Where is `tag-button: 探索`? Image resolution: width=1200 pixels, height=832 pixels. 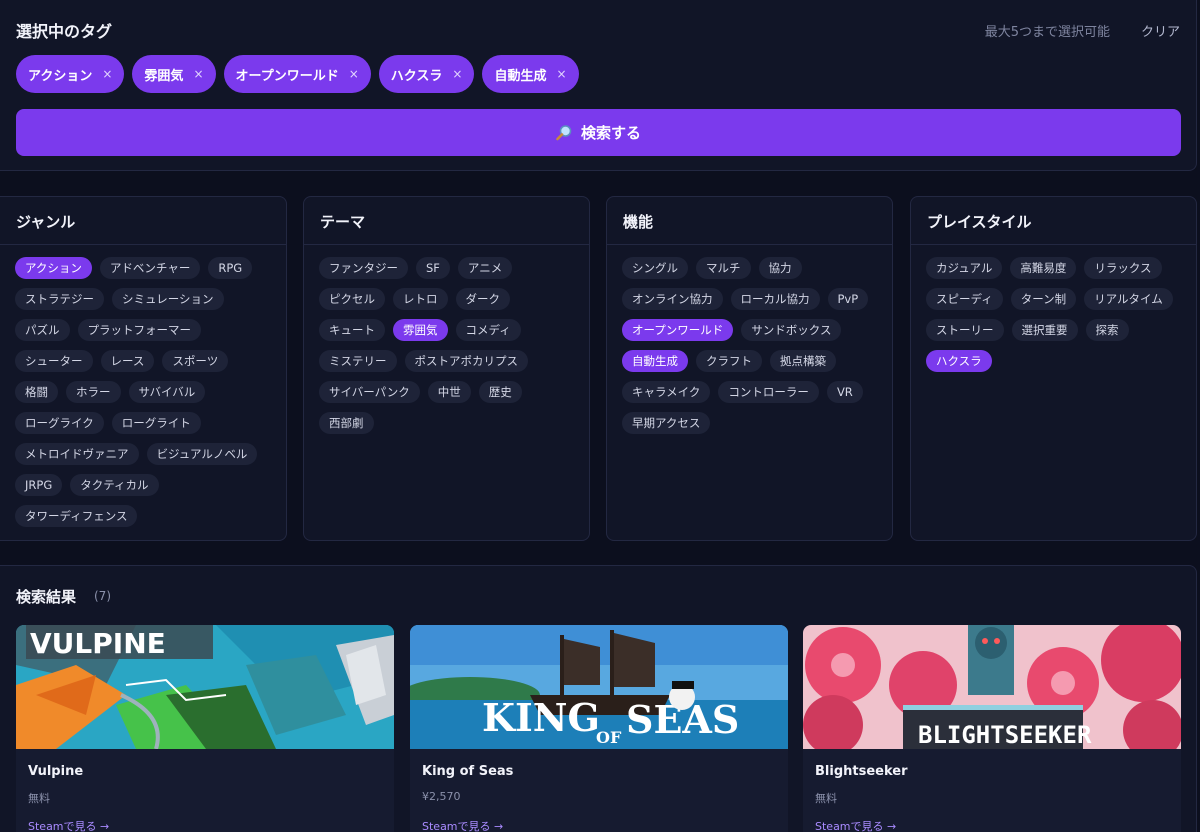
tag-button: 探索 is located at coordinates (1107, 330).